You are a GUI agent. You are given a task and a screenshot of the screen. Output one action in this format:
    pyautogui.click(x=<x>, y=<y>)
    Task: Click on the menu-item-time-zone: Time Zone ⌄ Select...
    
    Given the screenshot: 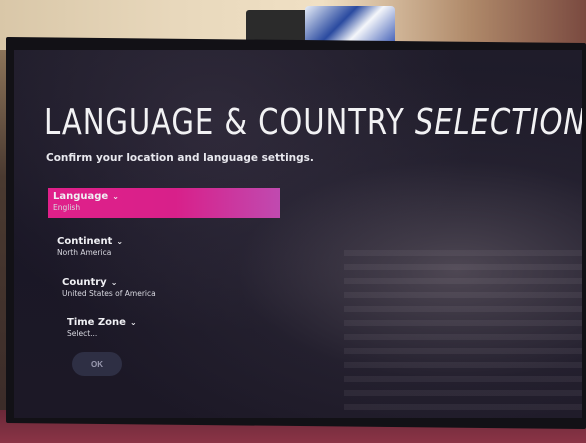 What is the action you would take?
    pyautogui.click(x=102, y=327)
    